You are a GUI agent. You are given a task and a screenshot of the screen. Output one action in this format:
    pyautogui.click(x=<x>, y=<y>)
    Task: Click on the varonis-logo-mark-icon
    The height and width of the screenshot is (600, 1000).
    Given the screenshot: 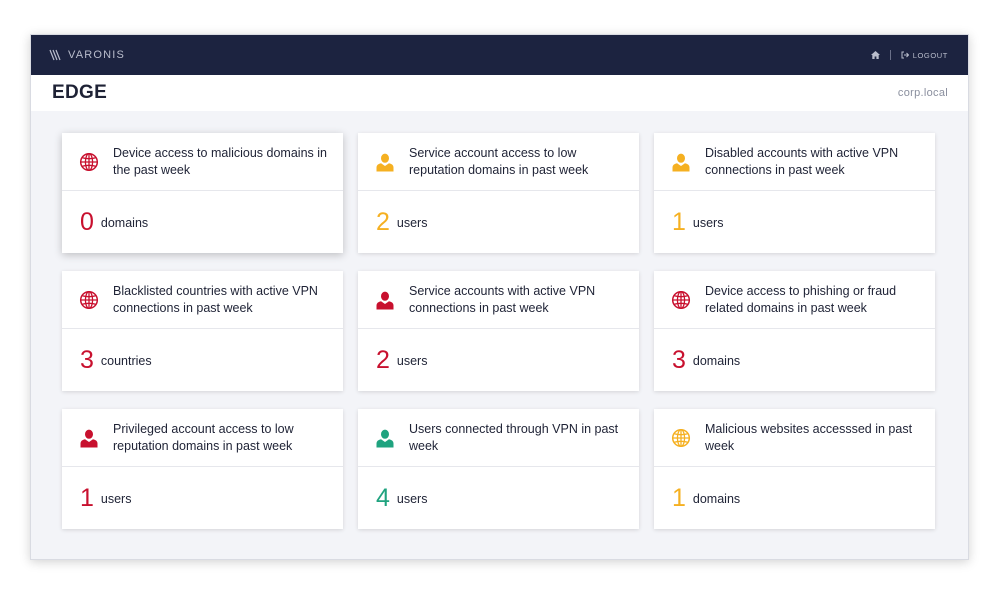 What is the action you would take?
    pyautogui.click(x=55, y=55)
    